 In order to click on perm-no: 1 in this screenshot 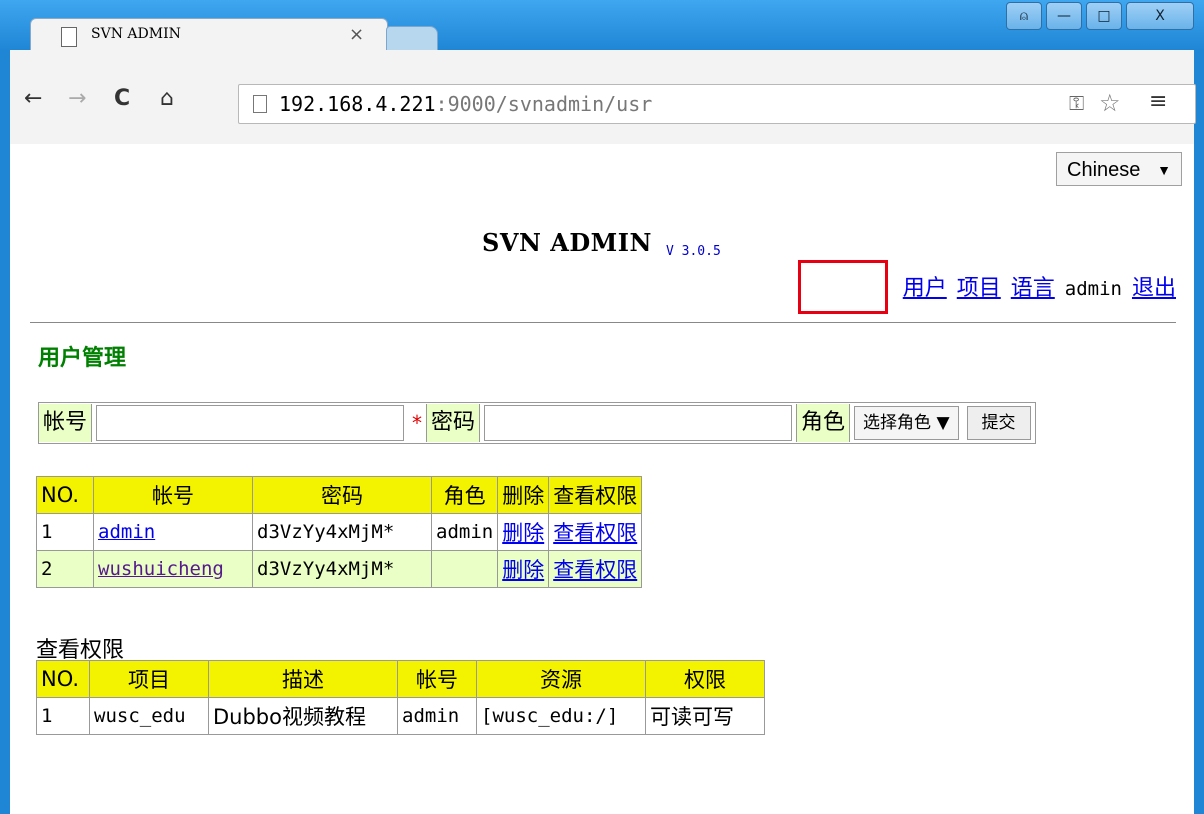, I will do `click(63, 716)`.